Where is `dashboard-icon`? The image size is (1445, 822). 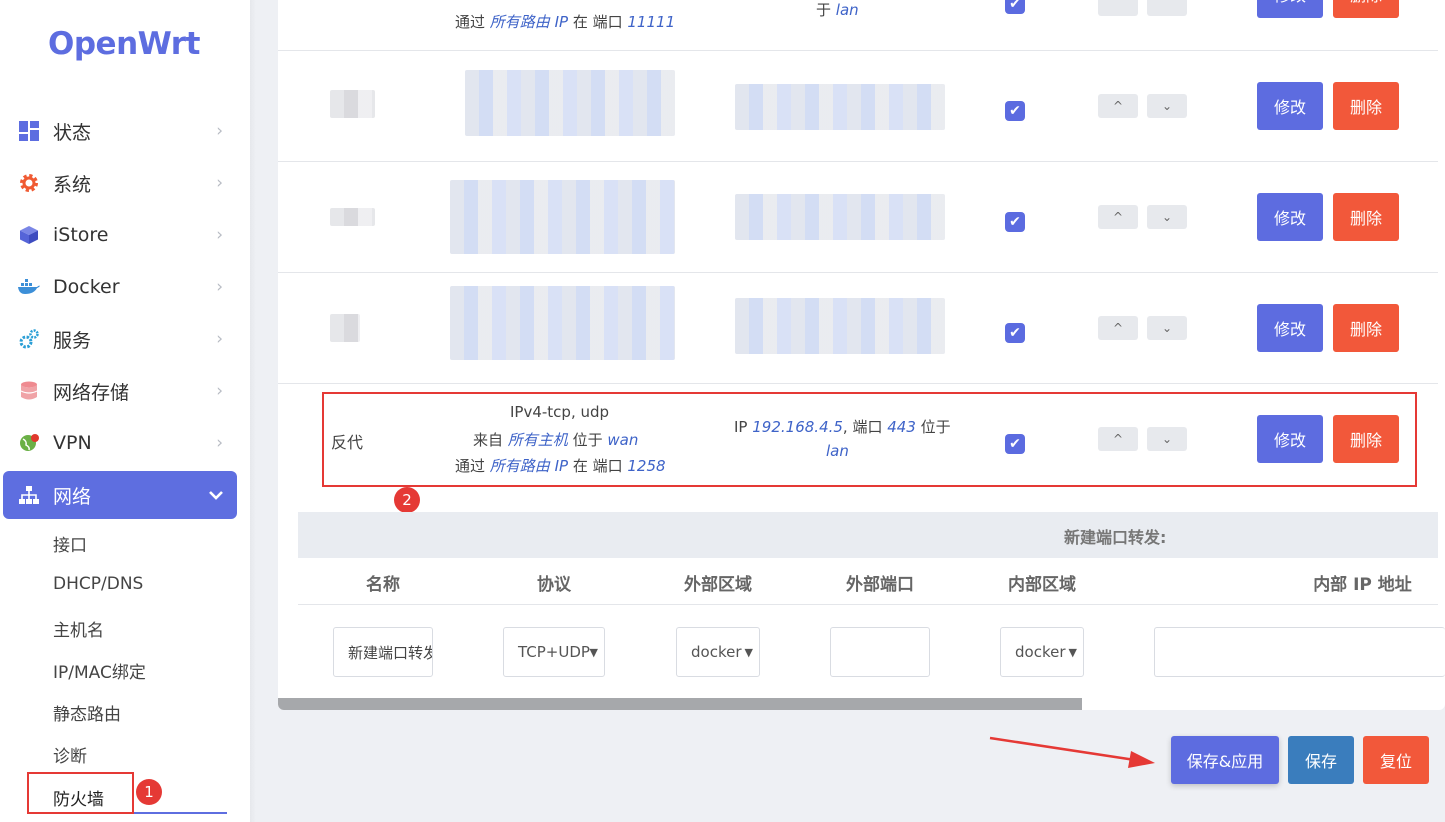
dashboard-icon is located at coordinates (29, 131).